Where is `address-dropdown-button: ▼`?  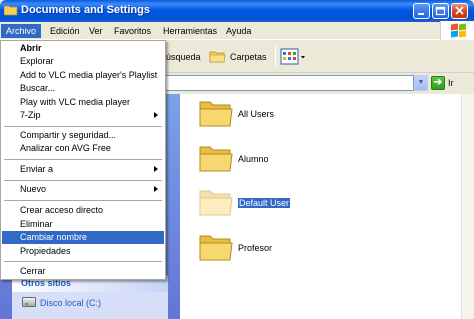
address-dropdown-button: ▼ is located at coordinates (421, 83).